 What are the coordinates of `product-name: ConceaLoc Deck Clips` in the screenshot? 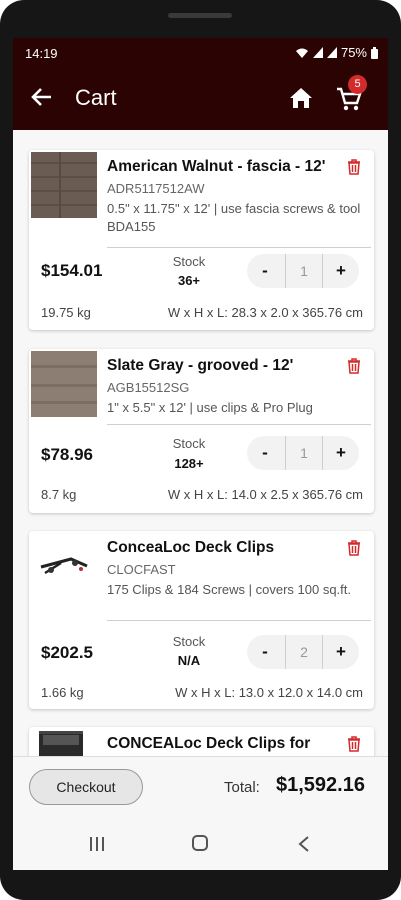 It's located at (191, 547).